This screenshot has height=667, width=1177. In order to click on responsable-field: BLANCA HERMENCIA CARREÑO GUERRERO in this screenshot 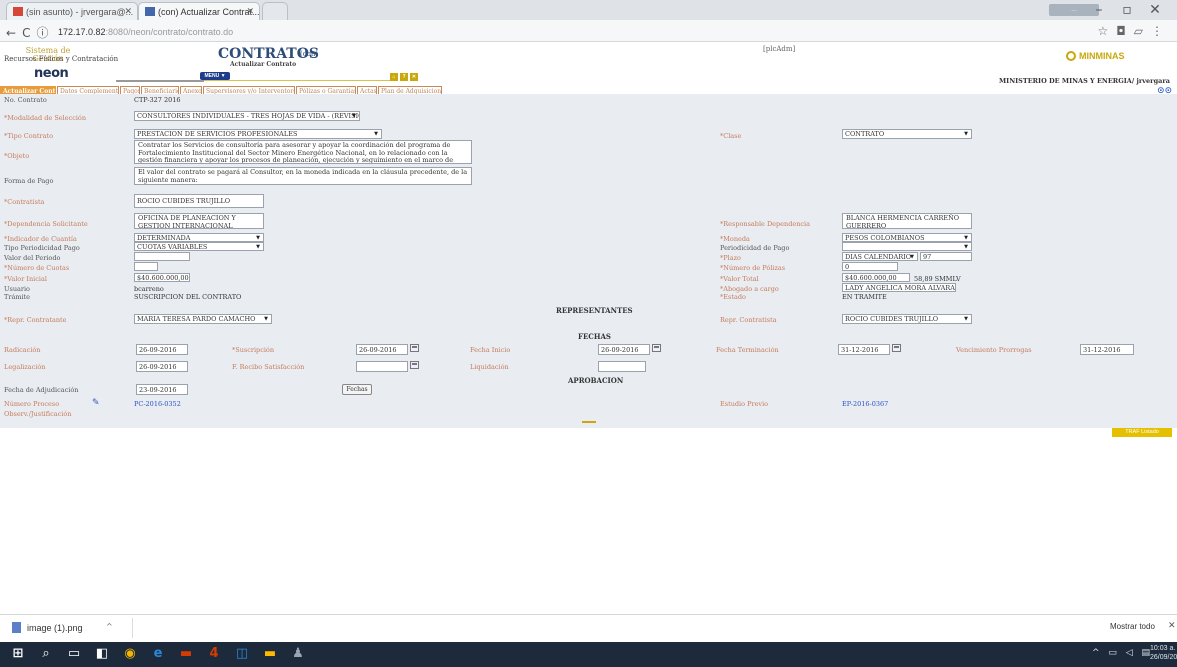, I will do `click(907, 221)`.